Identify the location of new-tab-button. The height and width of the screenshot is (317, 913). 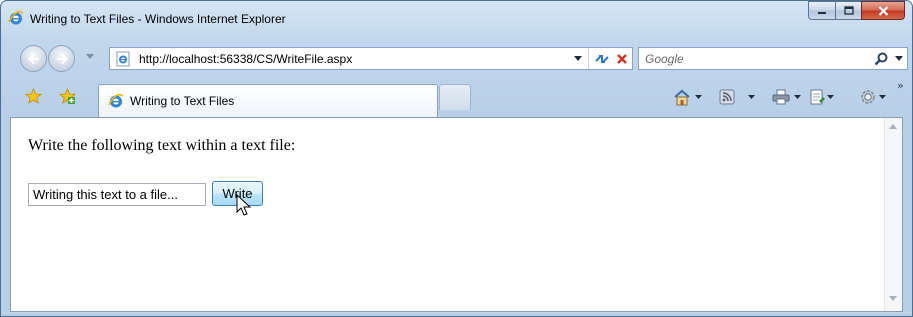
(455, 97).